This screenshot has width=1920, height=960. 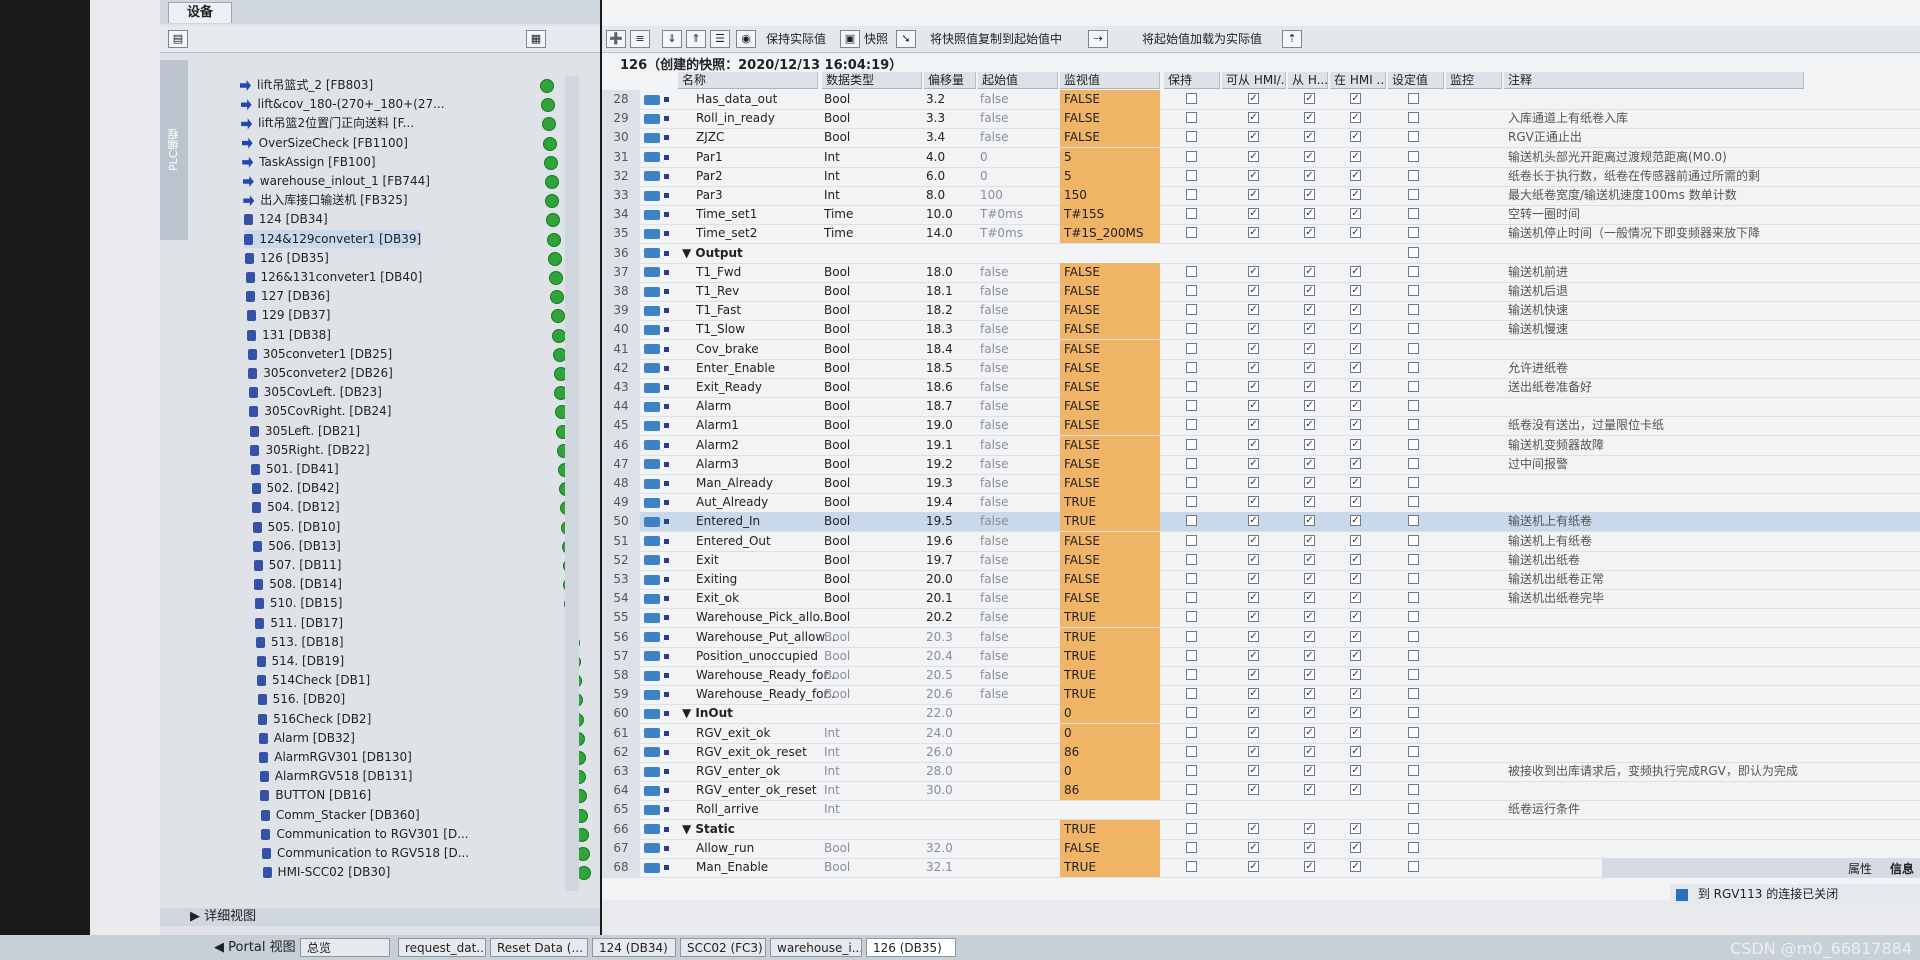 I want to click on tree-item: 510. [DB15], so click(x=416, y=603).